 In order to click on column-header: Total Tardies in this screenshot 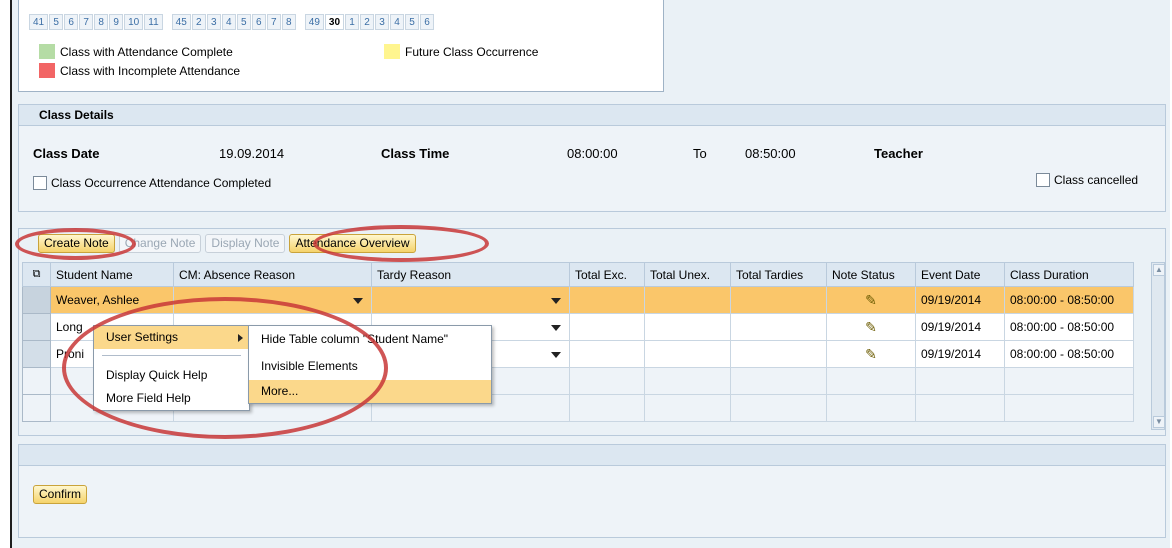, I will do `click(778, 274)`.